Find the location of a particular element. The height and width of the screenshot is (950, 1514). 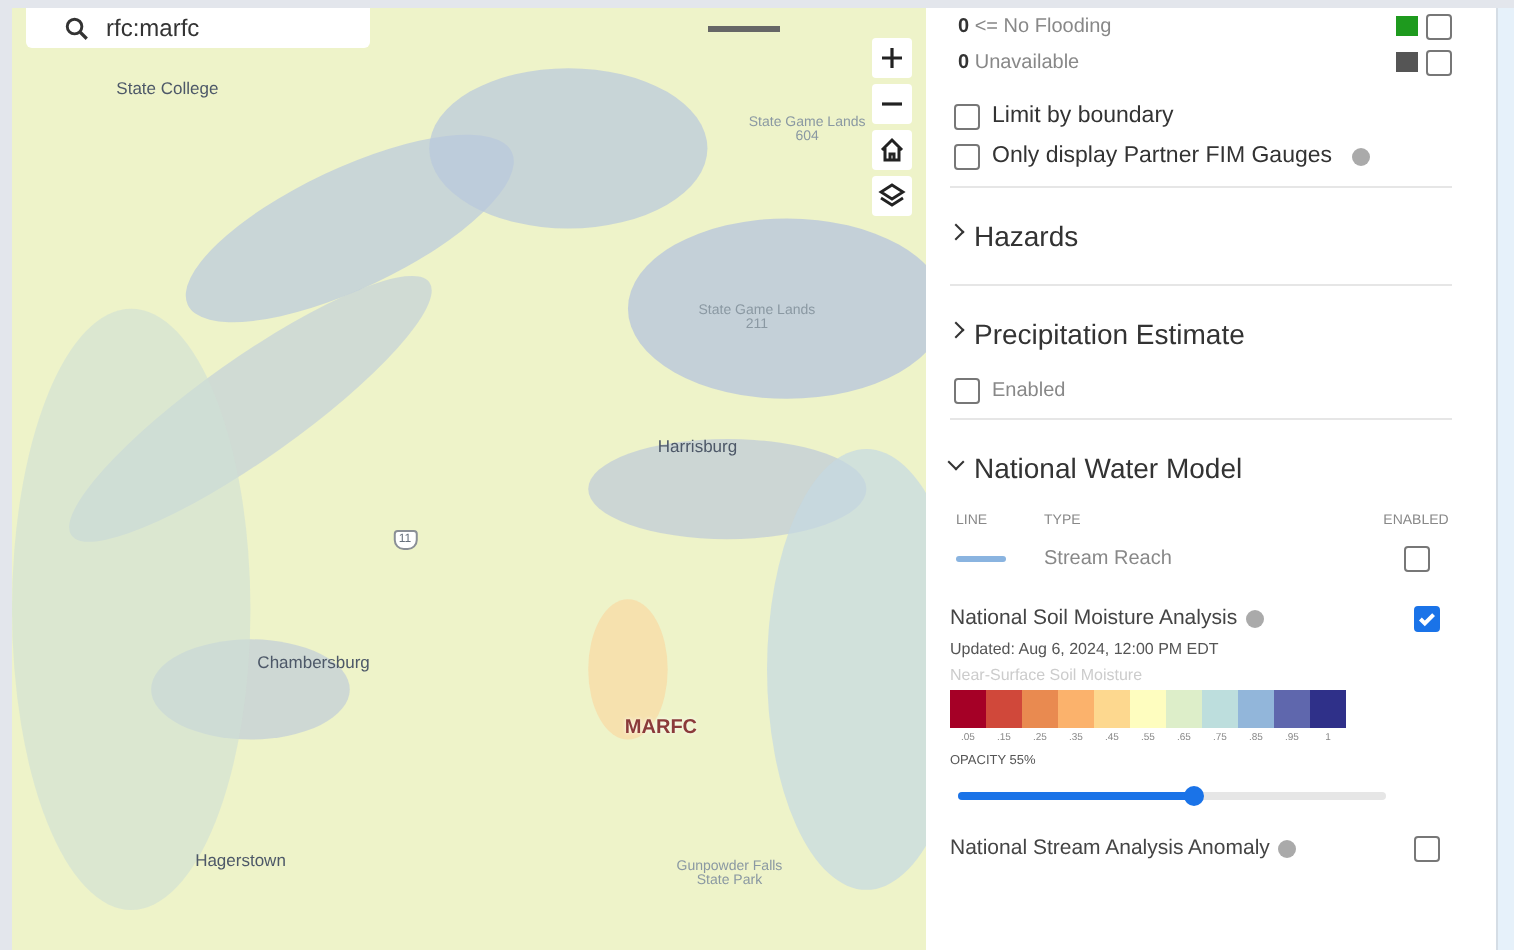

layers-icon is located at coordinates (892, 196).